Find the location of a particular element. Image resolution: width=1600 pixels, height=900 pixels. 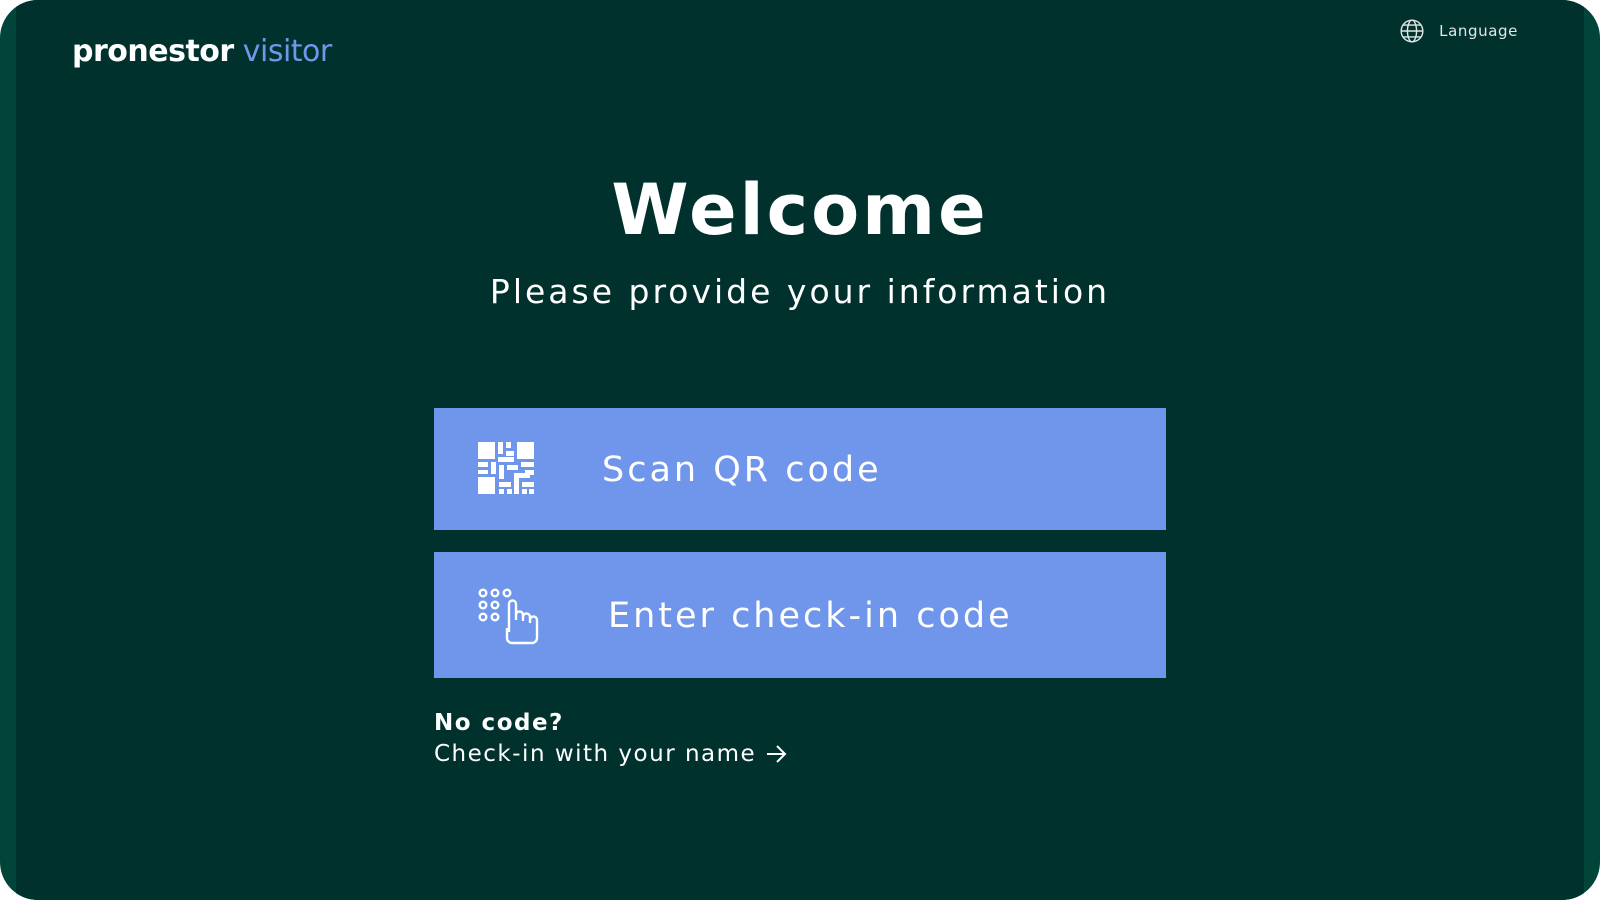

globe-icon is located at coordinates (1412, 31).